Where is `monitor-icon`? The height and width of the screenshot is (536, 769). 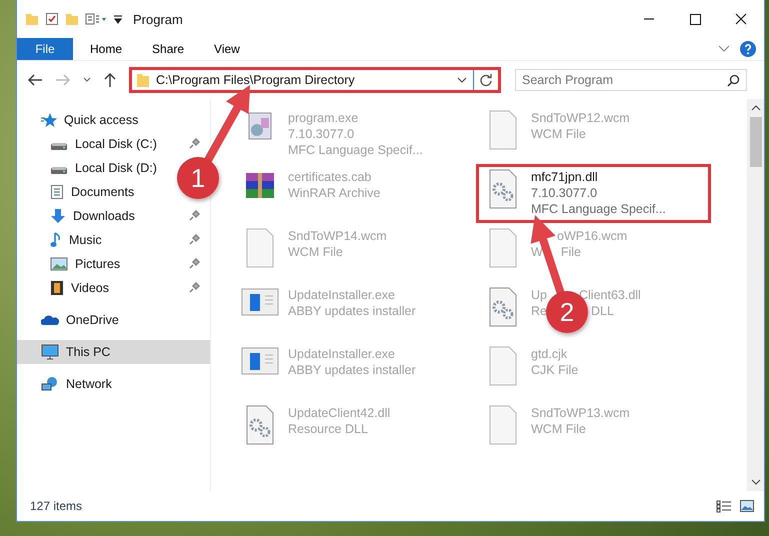
monitor-icon is located at coordinates (50, 352).